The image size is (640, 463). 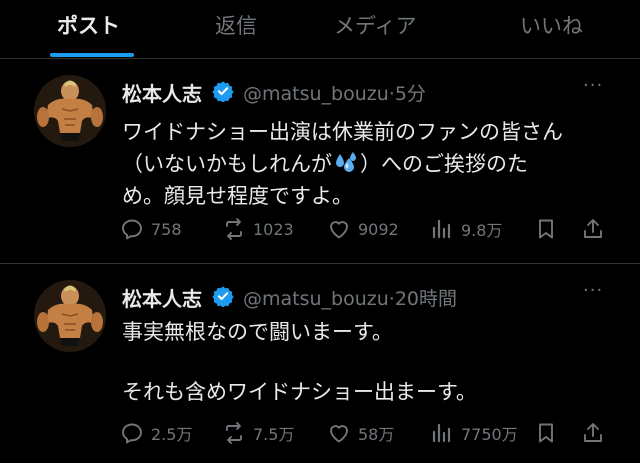 I want to click on tweet-text-line: （いないかもしれんが ）へのご挨拶のた, so click(x=325, y=163).